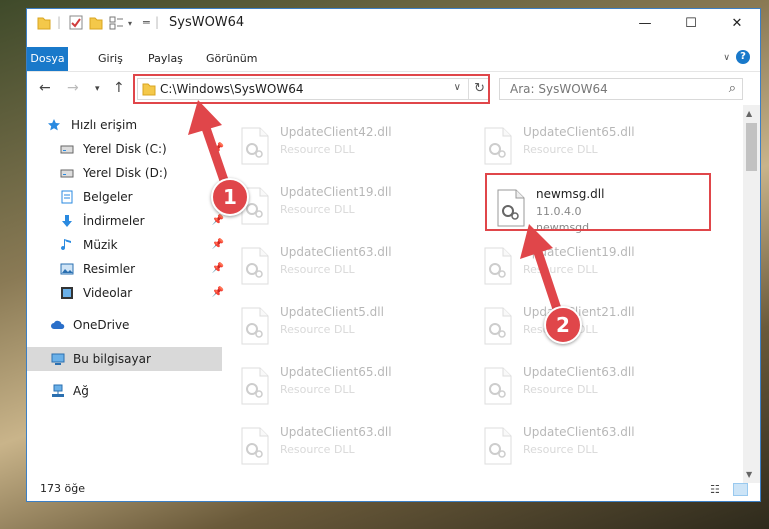 This screenshot has width=769, height=529. I want to click on step-badge-2: 2, so click(563, 325).